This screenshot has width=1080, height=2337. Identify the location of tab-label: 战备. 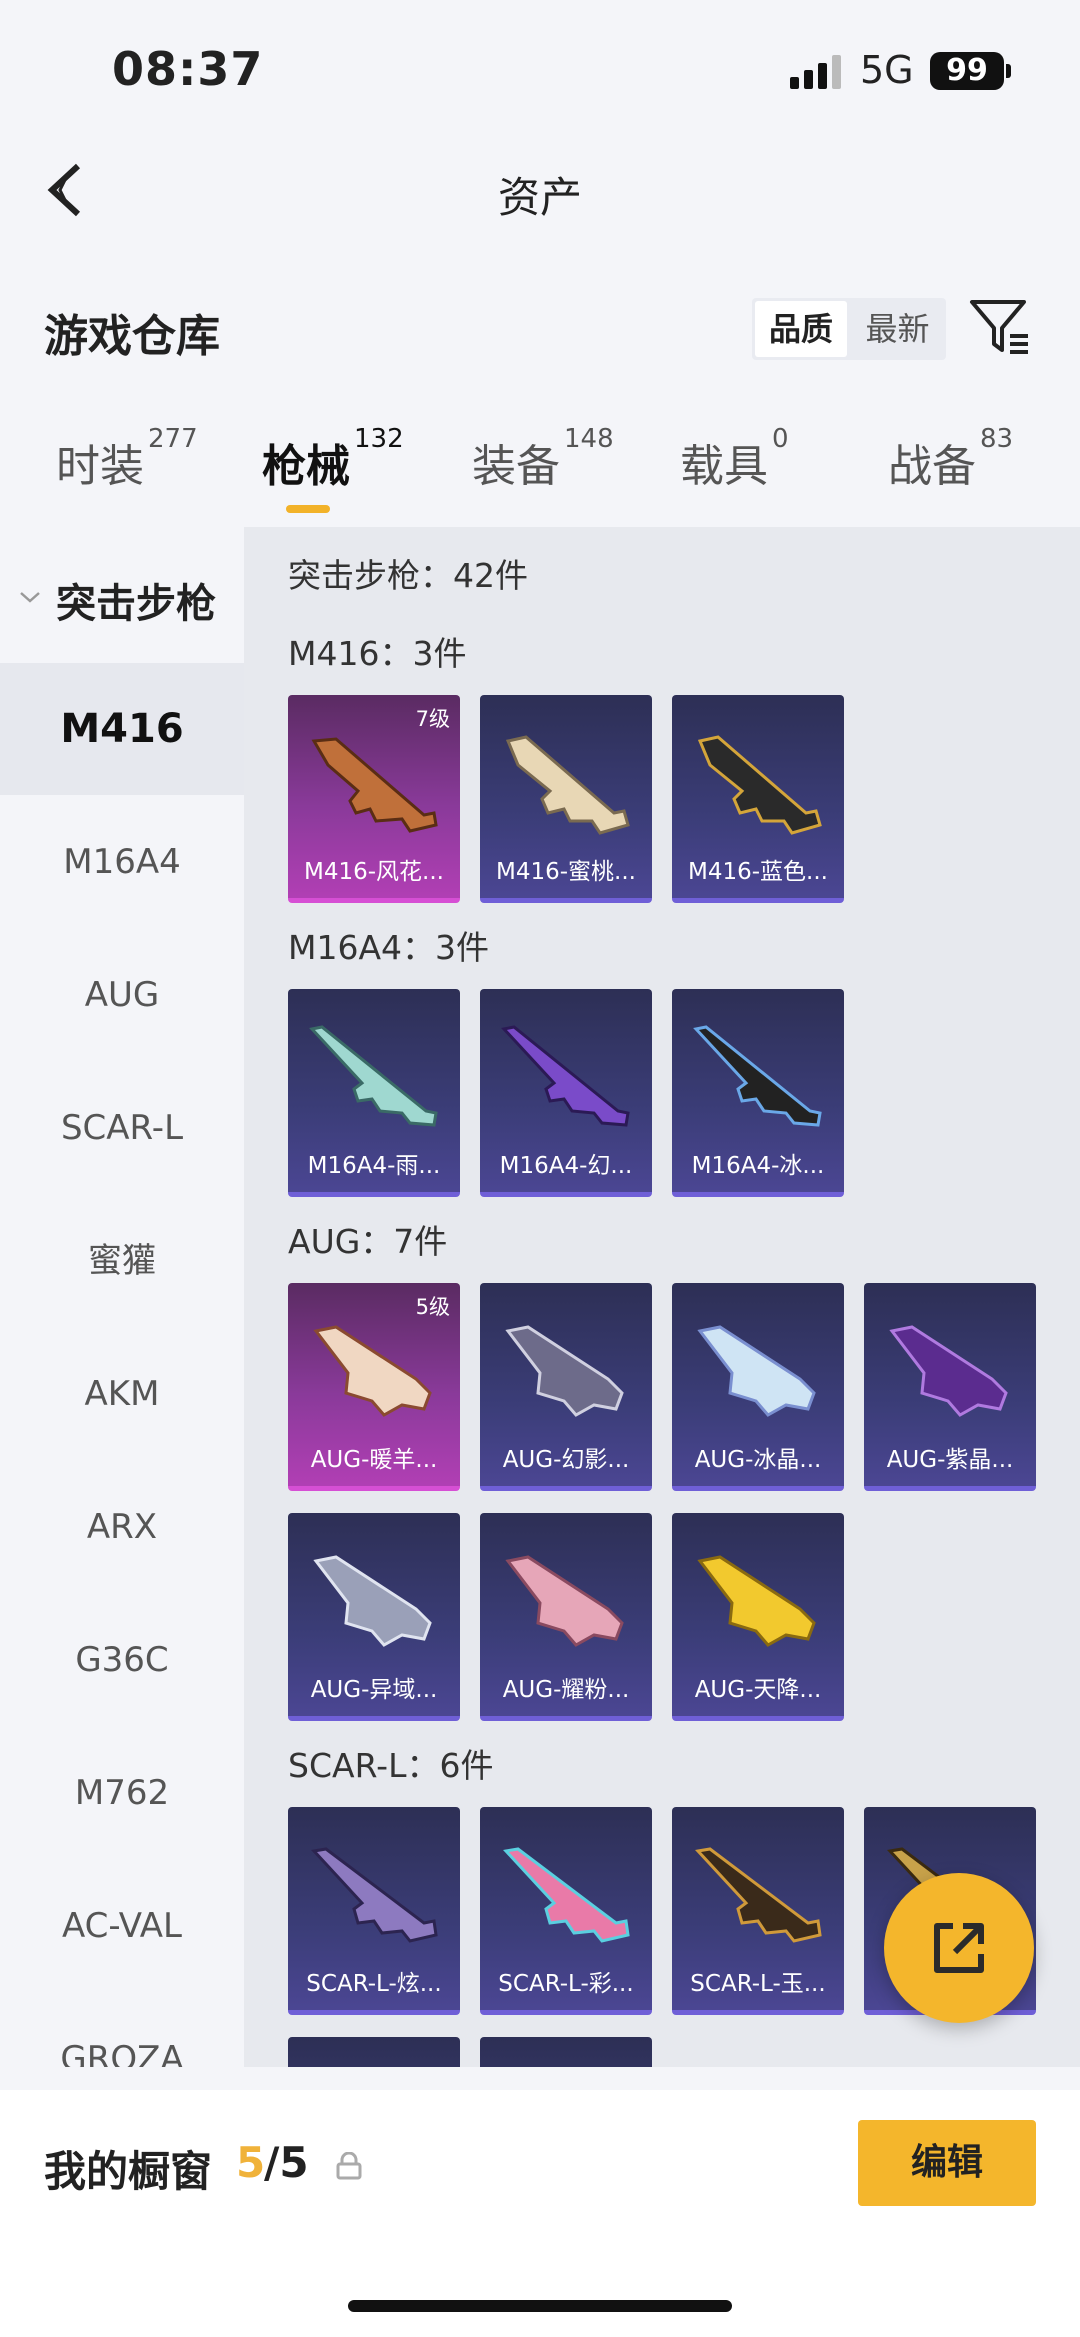
(932, 466).